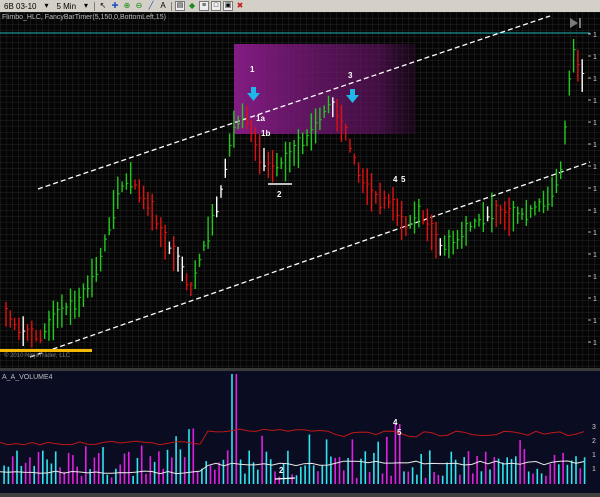 Image resolution: width=600 pixels, height=497 pixels. Describe the element at coordinates (139, 6) in the screenshot. I see `zoom-out-icon: ⊖` at that location.